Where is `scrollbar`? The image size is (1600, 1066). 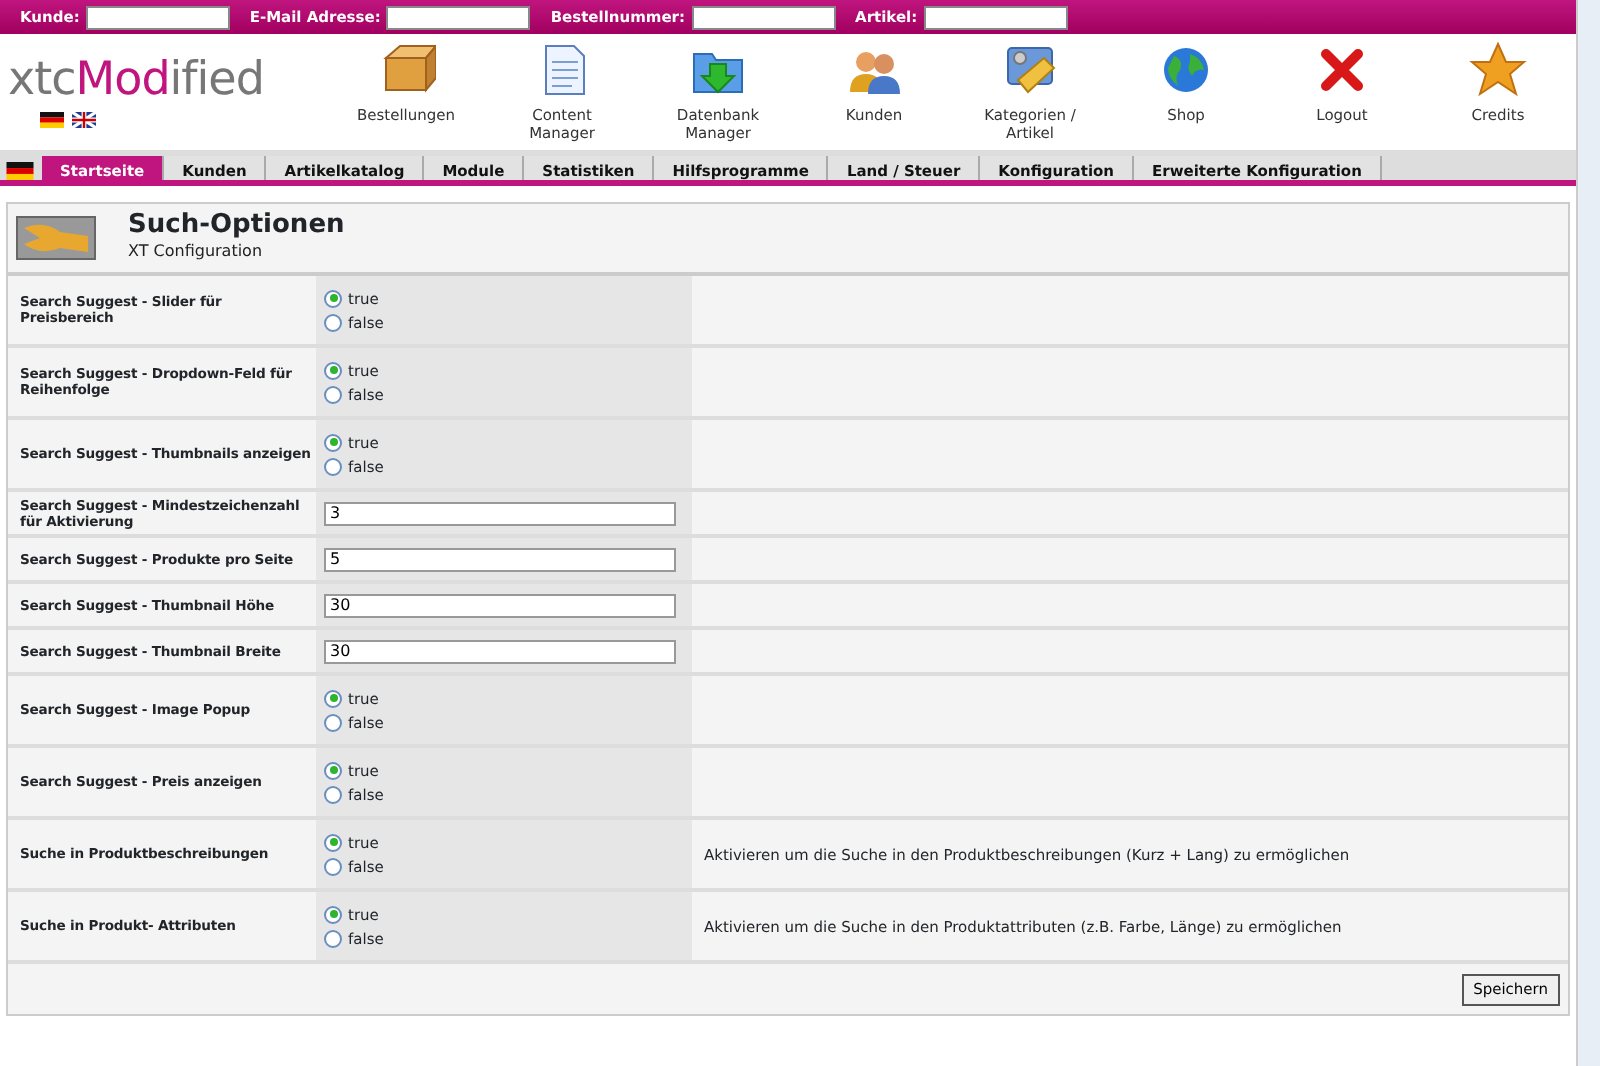 scrollbar is located at coordinates (1588, 533).